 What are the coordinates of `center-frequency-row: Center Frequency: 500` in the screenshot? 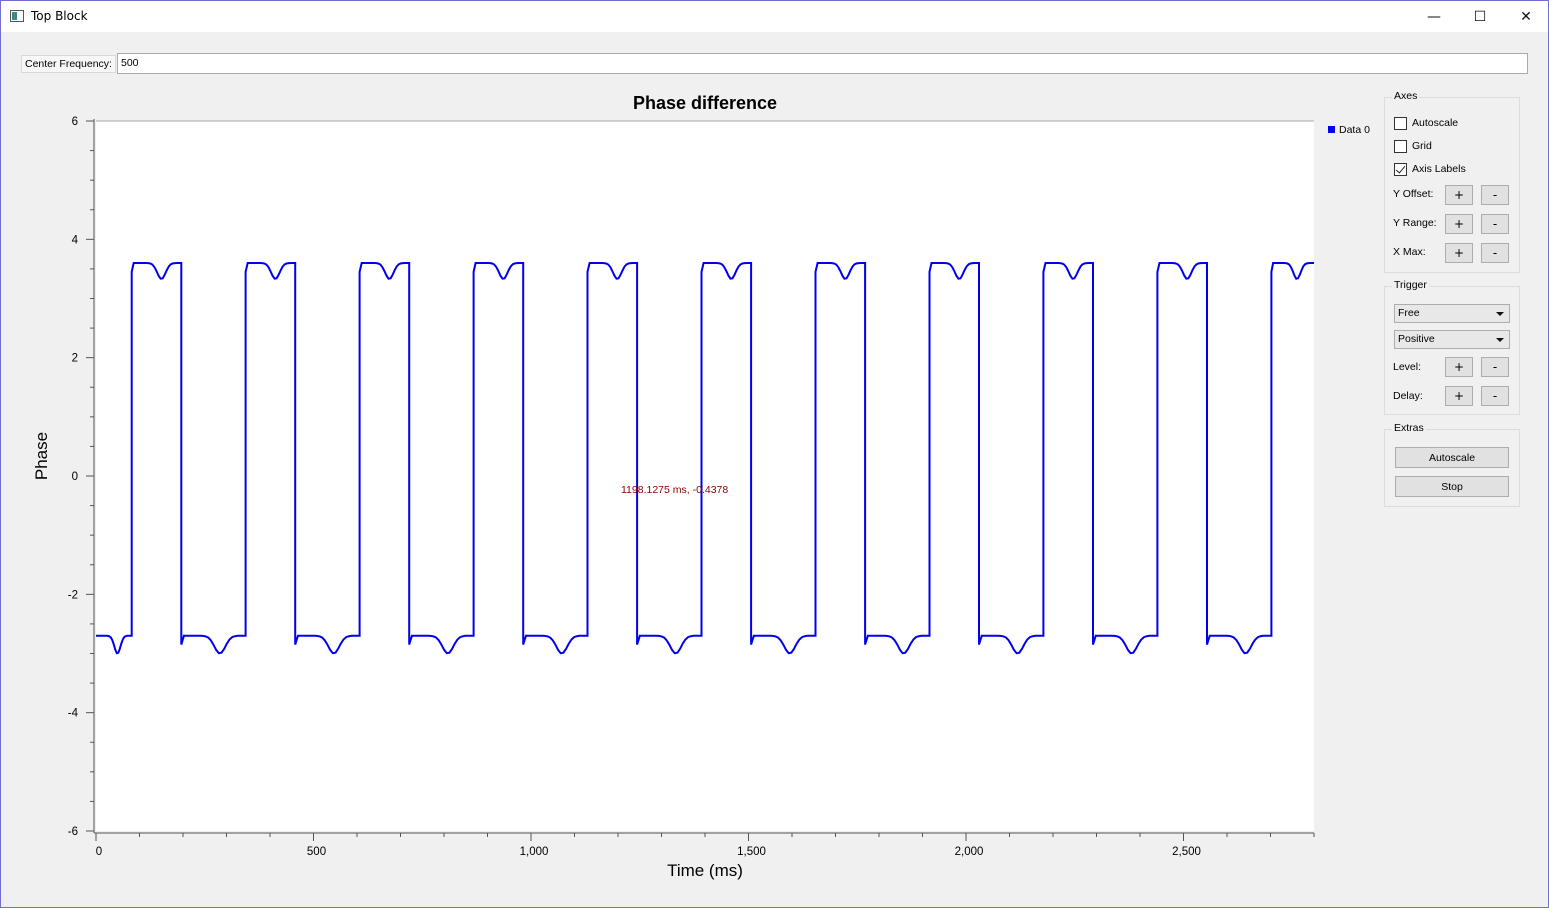 It's located at (775, 64).